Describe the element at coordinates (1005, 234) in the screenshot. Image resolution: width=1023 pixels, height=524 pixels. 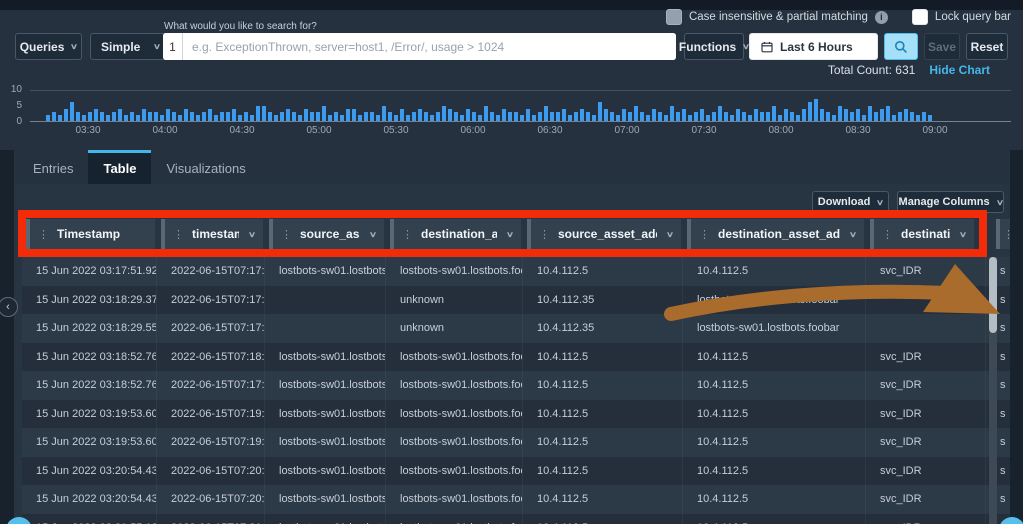
I see `overflow-column-header: ⋮` at that location.